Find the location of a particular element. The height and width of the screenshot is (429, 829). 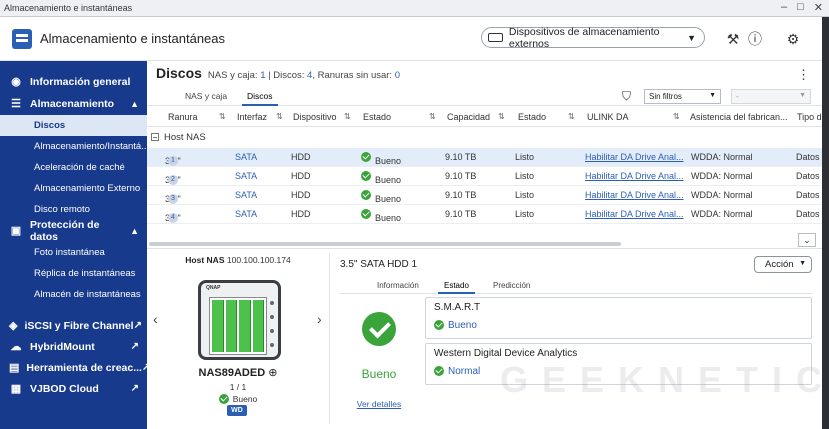

expand-panel-button: ⌄ is located at coordinates (807, 240).